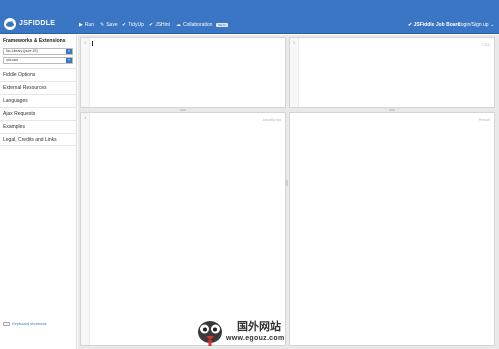 The width and height of the screenshot is (499, 349). What do you see at coordinates (392, 72) in the screenshot?
I see `css-editor-panel: 1 CSS` at bounding box center [392, 72].